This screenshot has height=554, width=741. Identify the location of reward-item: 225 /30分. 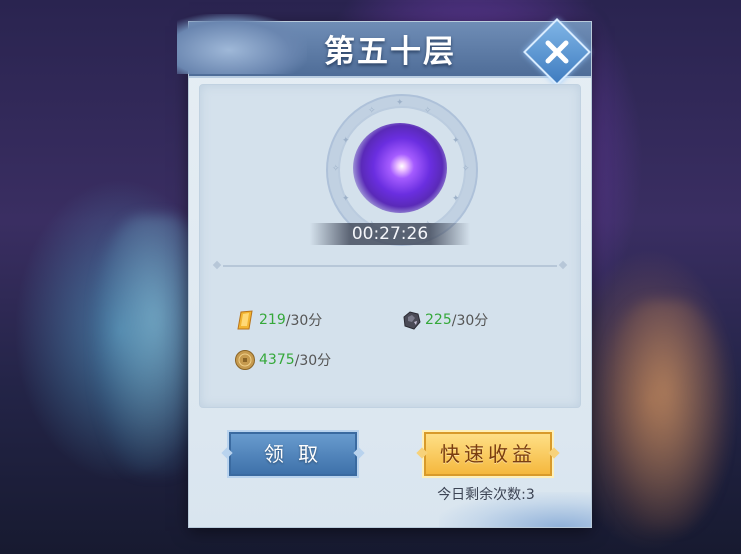
(444, 320).